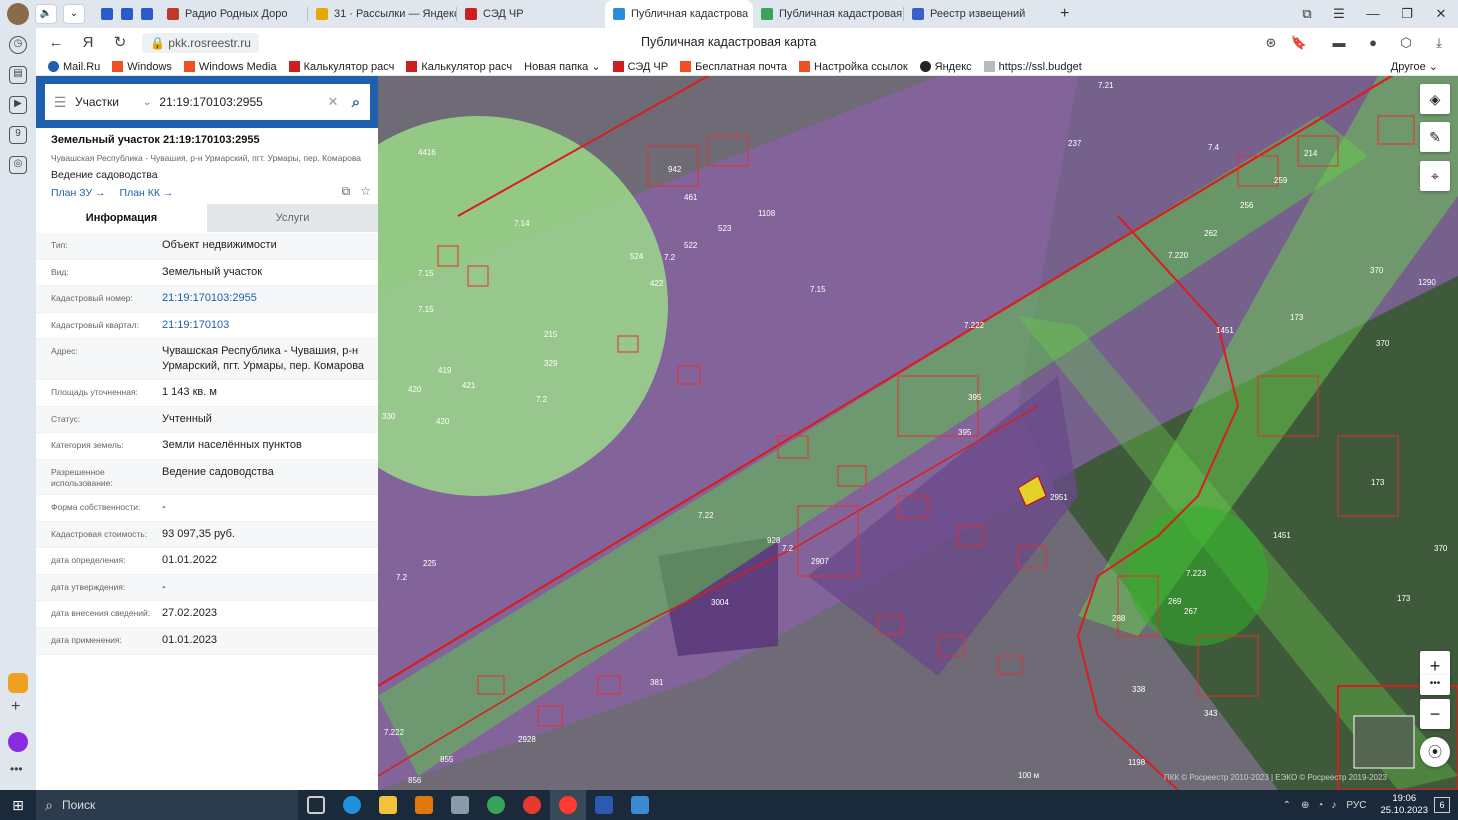 The height and width of the screenshot is (820, 1458). I want to click on tabs-view-icon: ⧉, so click(1307, 14).